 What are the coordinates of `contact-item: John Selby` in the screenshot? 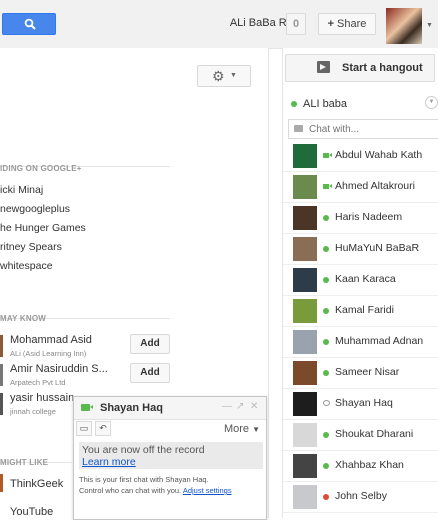 It's located at (360, 497).